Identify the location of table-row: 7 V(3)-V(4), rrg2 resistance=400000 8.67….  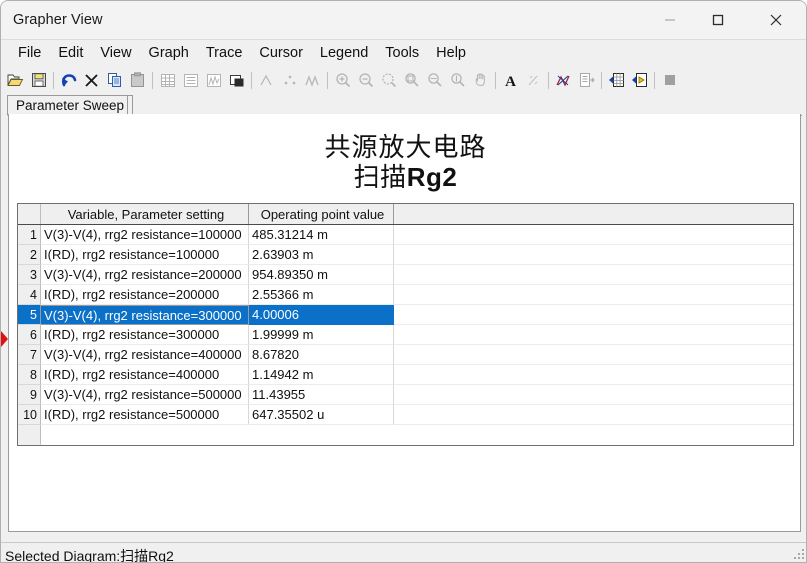
(405, 355).